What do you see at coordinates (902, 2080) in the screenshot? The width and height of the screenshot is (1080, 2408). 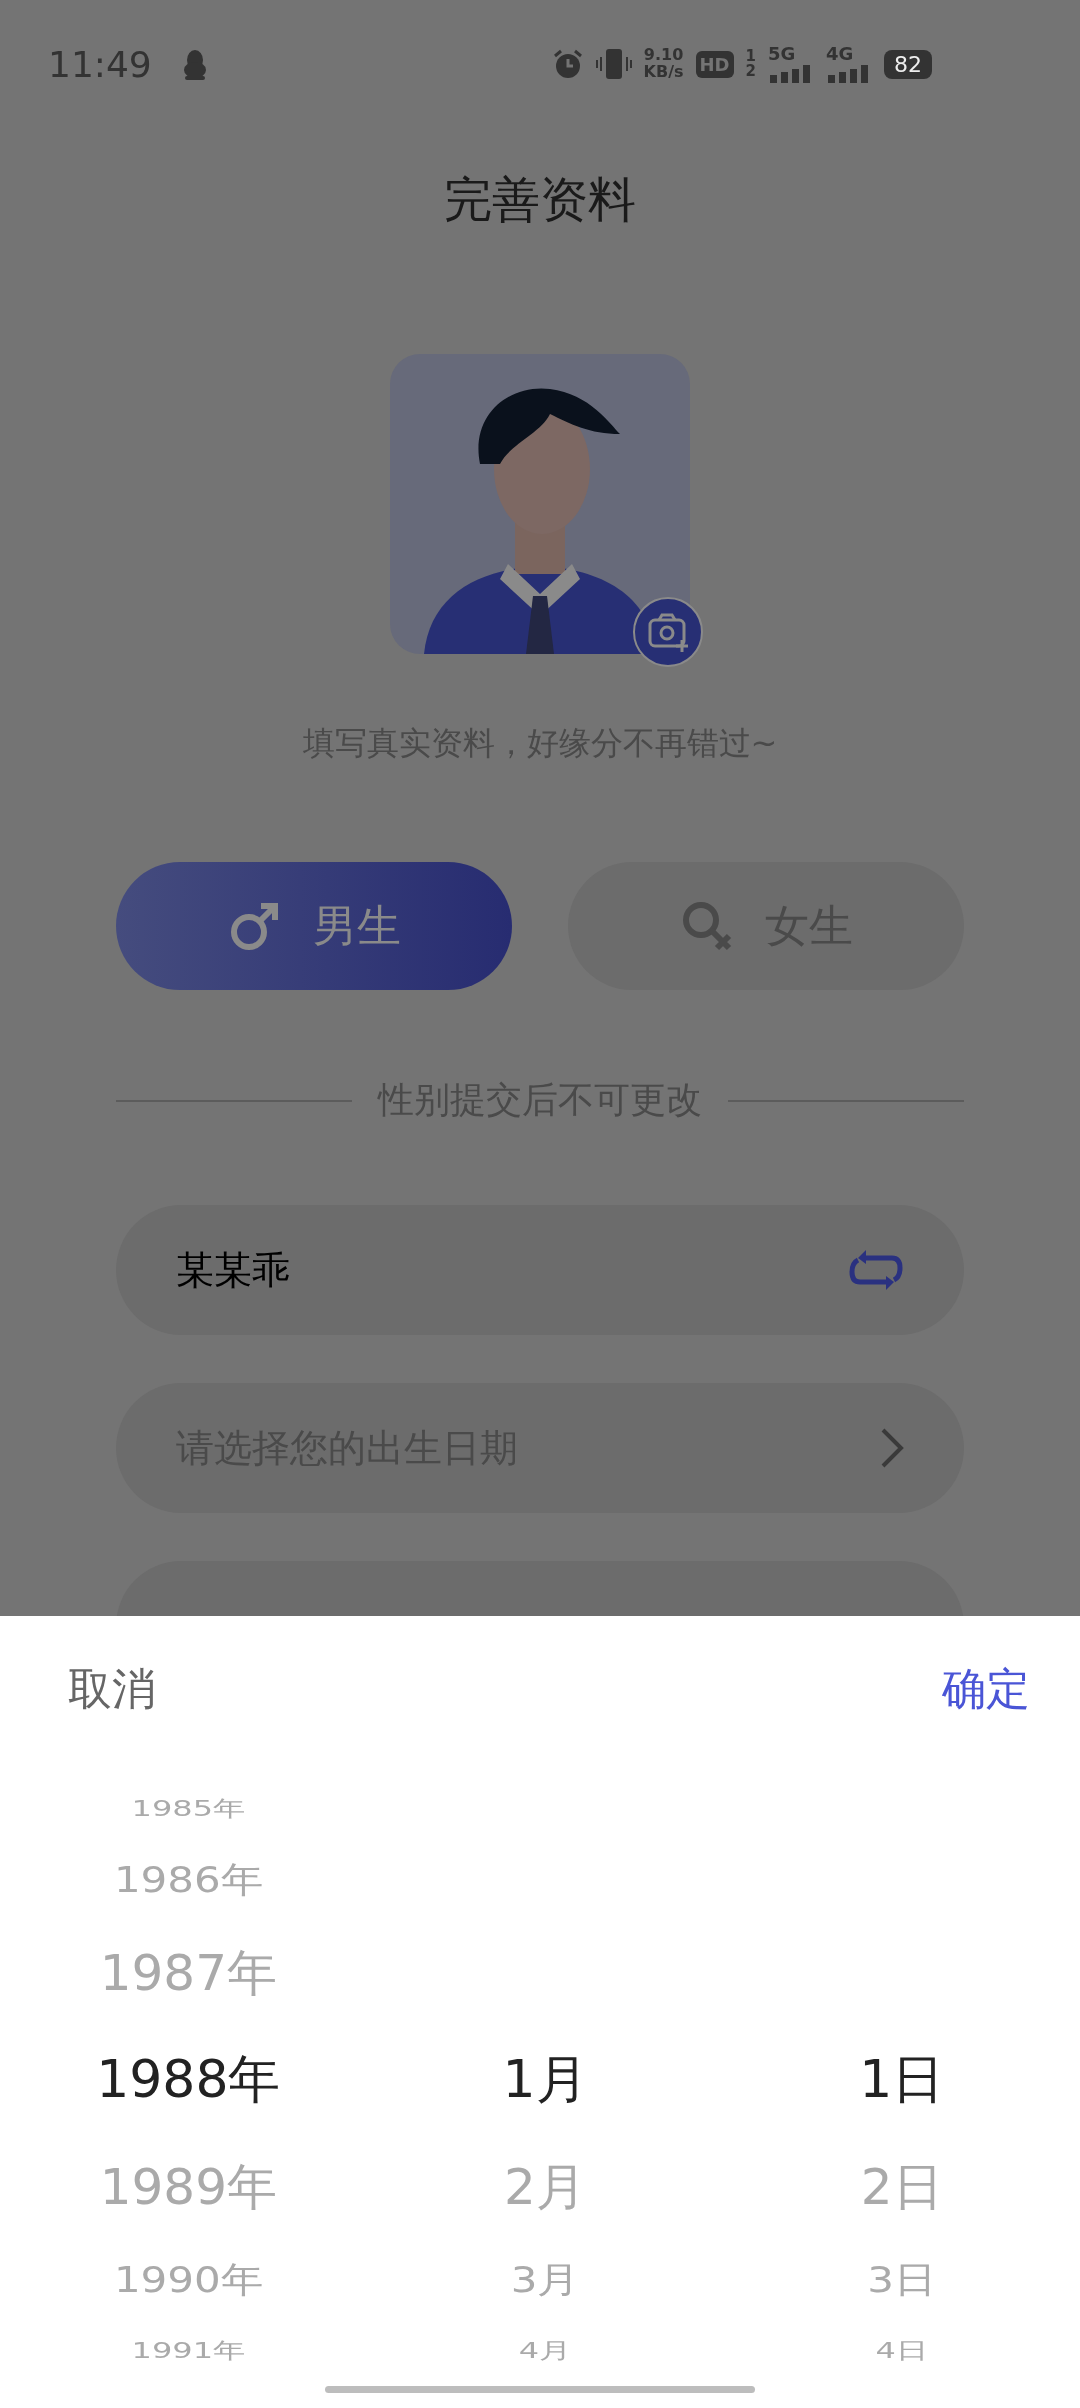 I see `picker-option: 1日` at bounding box center [902, 2080].